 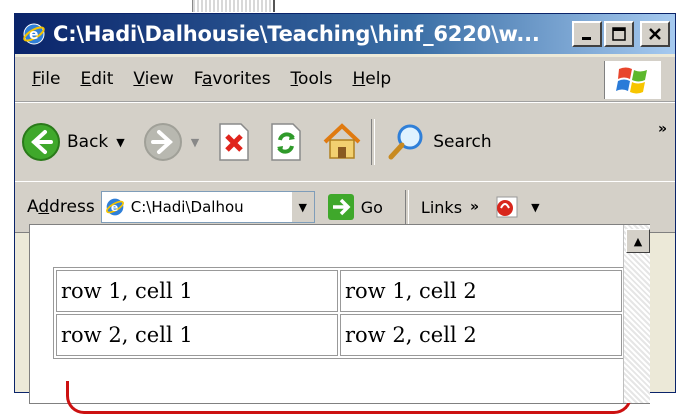 I want to click on refresh-button, so click(x=286, y=142).